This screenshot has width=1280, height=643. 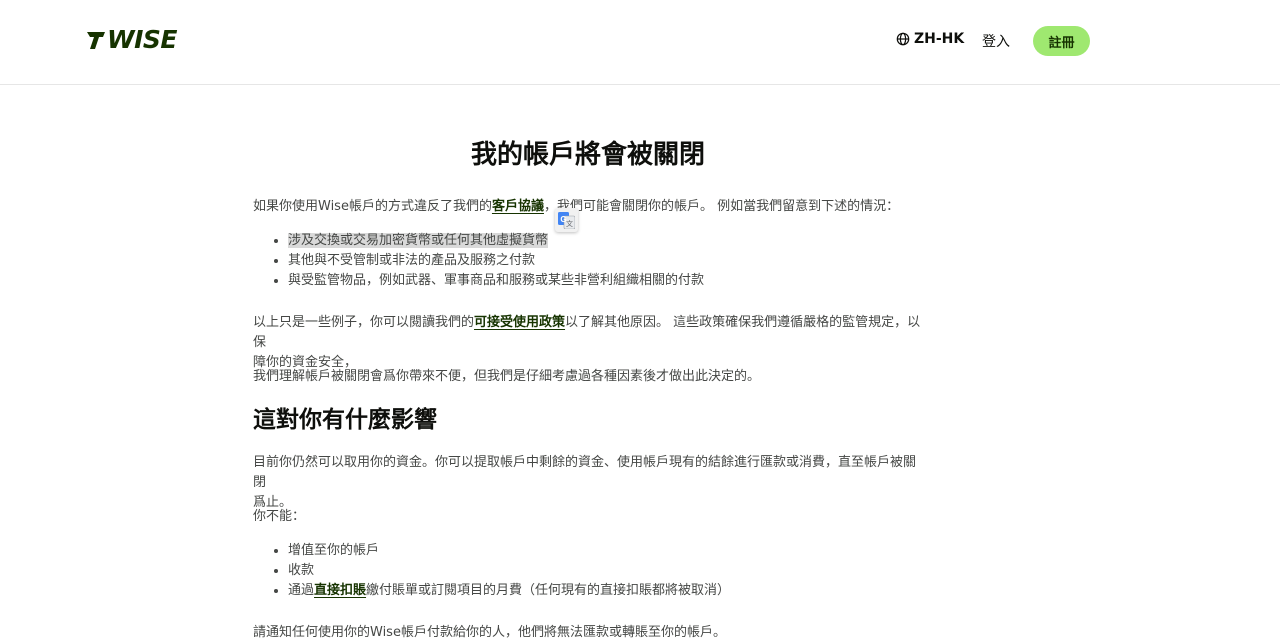 What do you see at coordinates (903, 39) in the screenshot?
I see `globe-icon` at bounding box center [903, 39].